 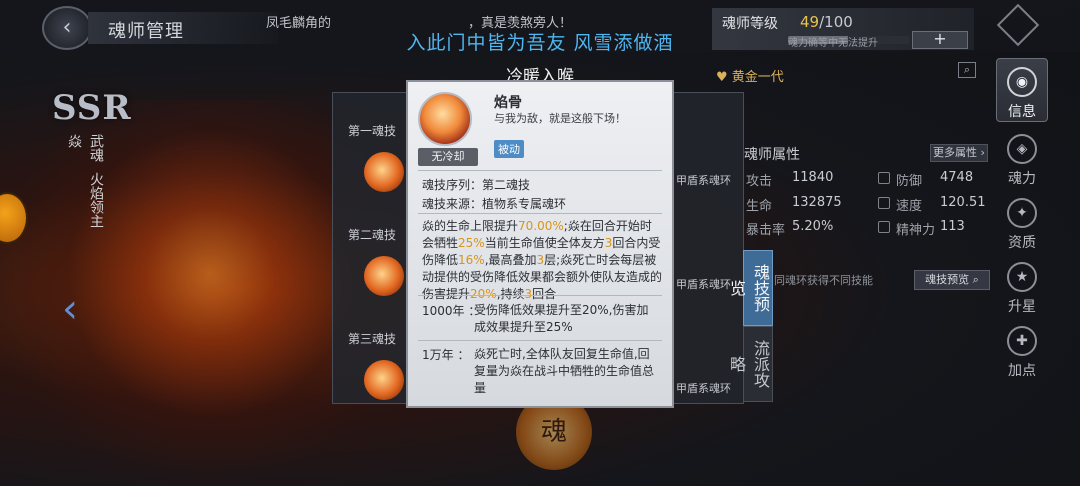 I want to click on nav-item-add-point: ✚ 加点, so click(x=1022, y=353).